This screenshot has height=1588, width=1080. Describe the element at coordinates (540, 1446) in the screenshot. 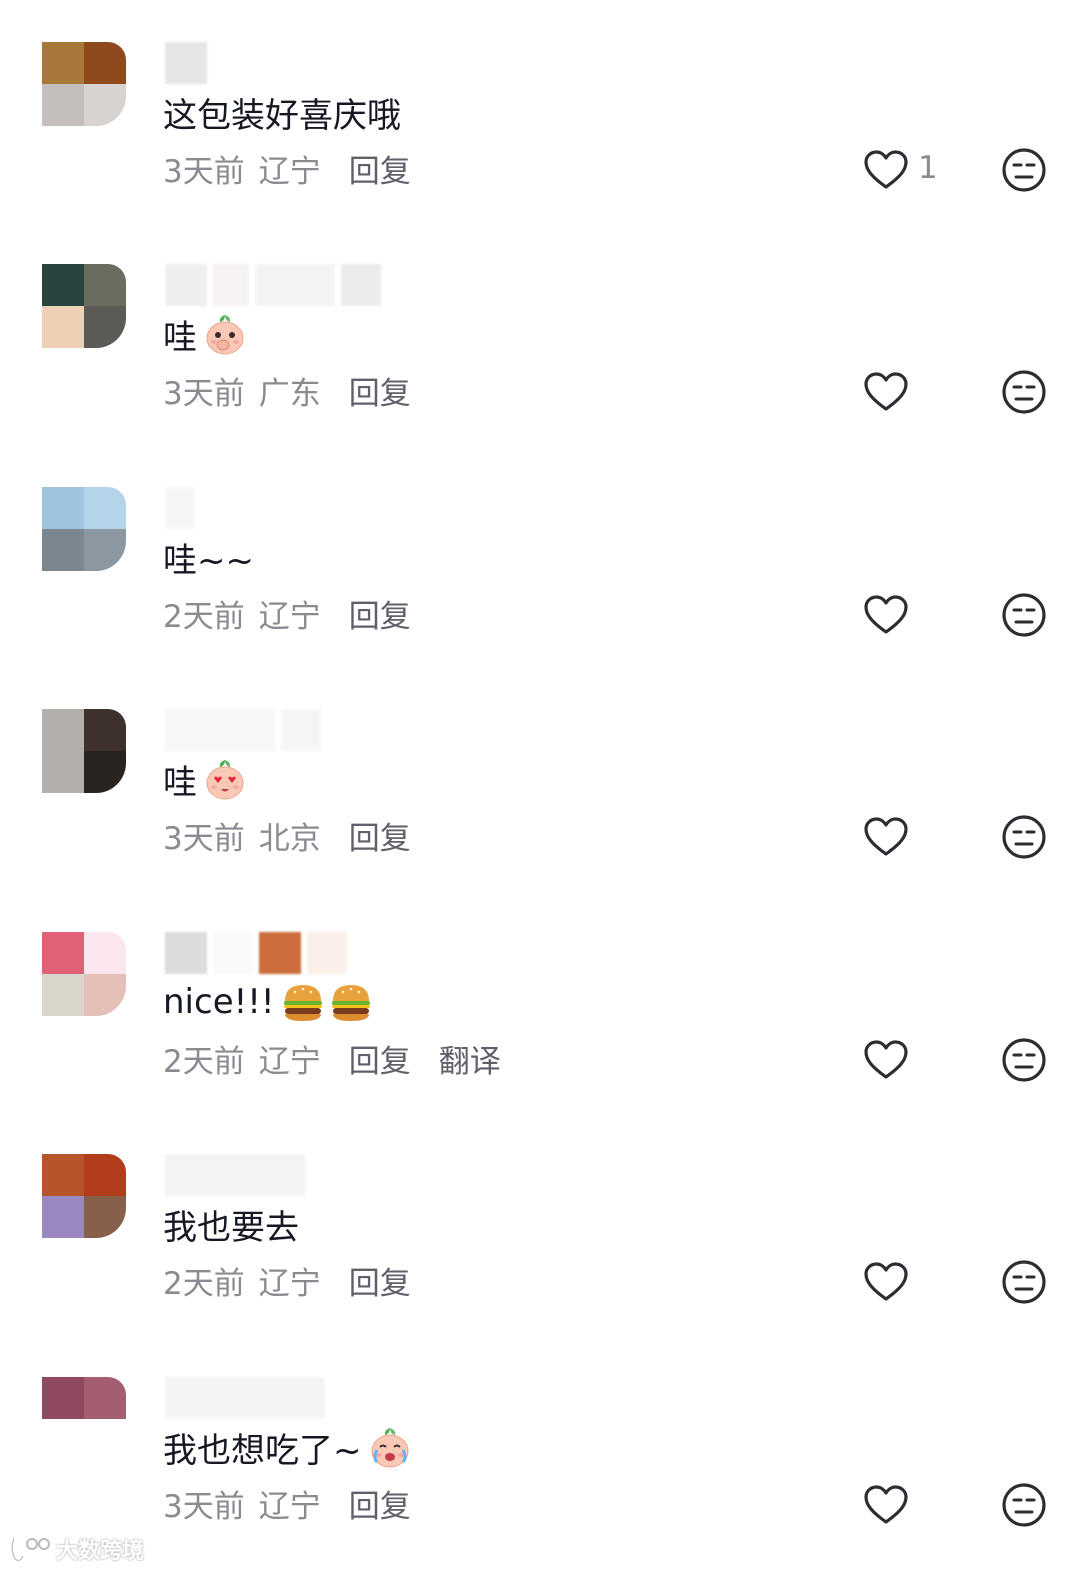

I see `comment-item: 我也想吃了~ 3天前 辽宁 回复` at that location.